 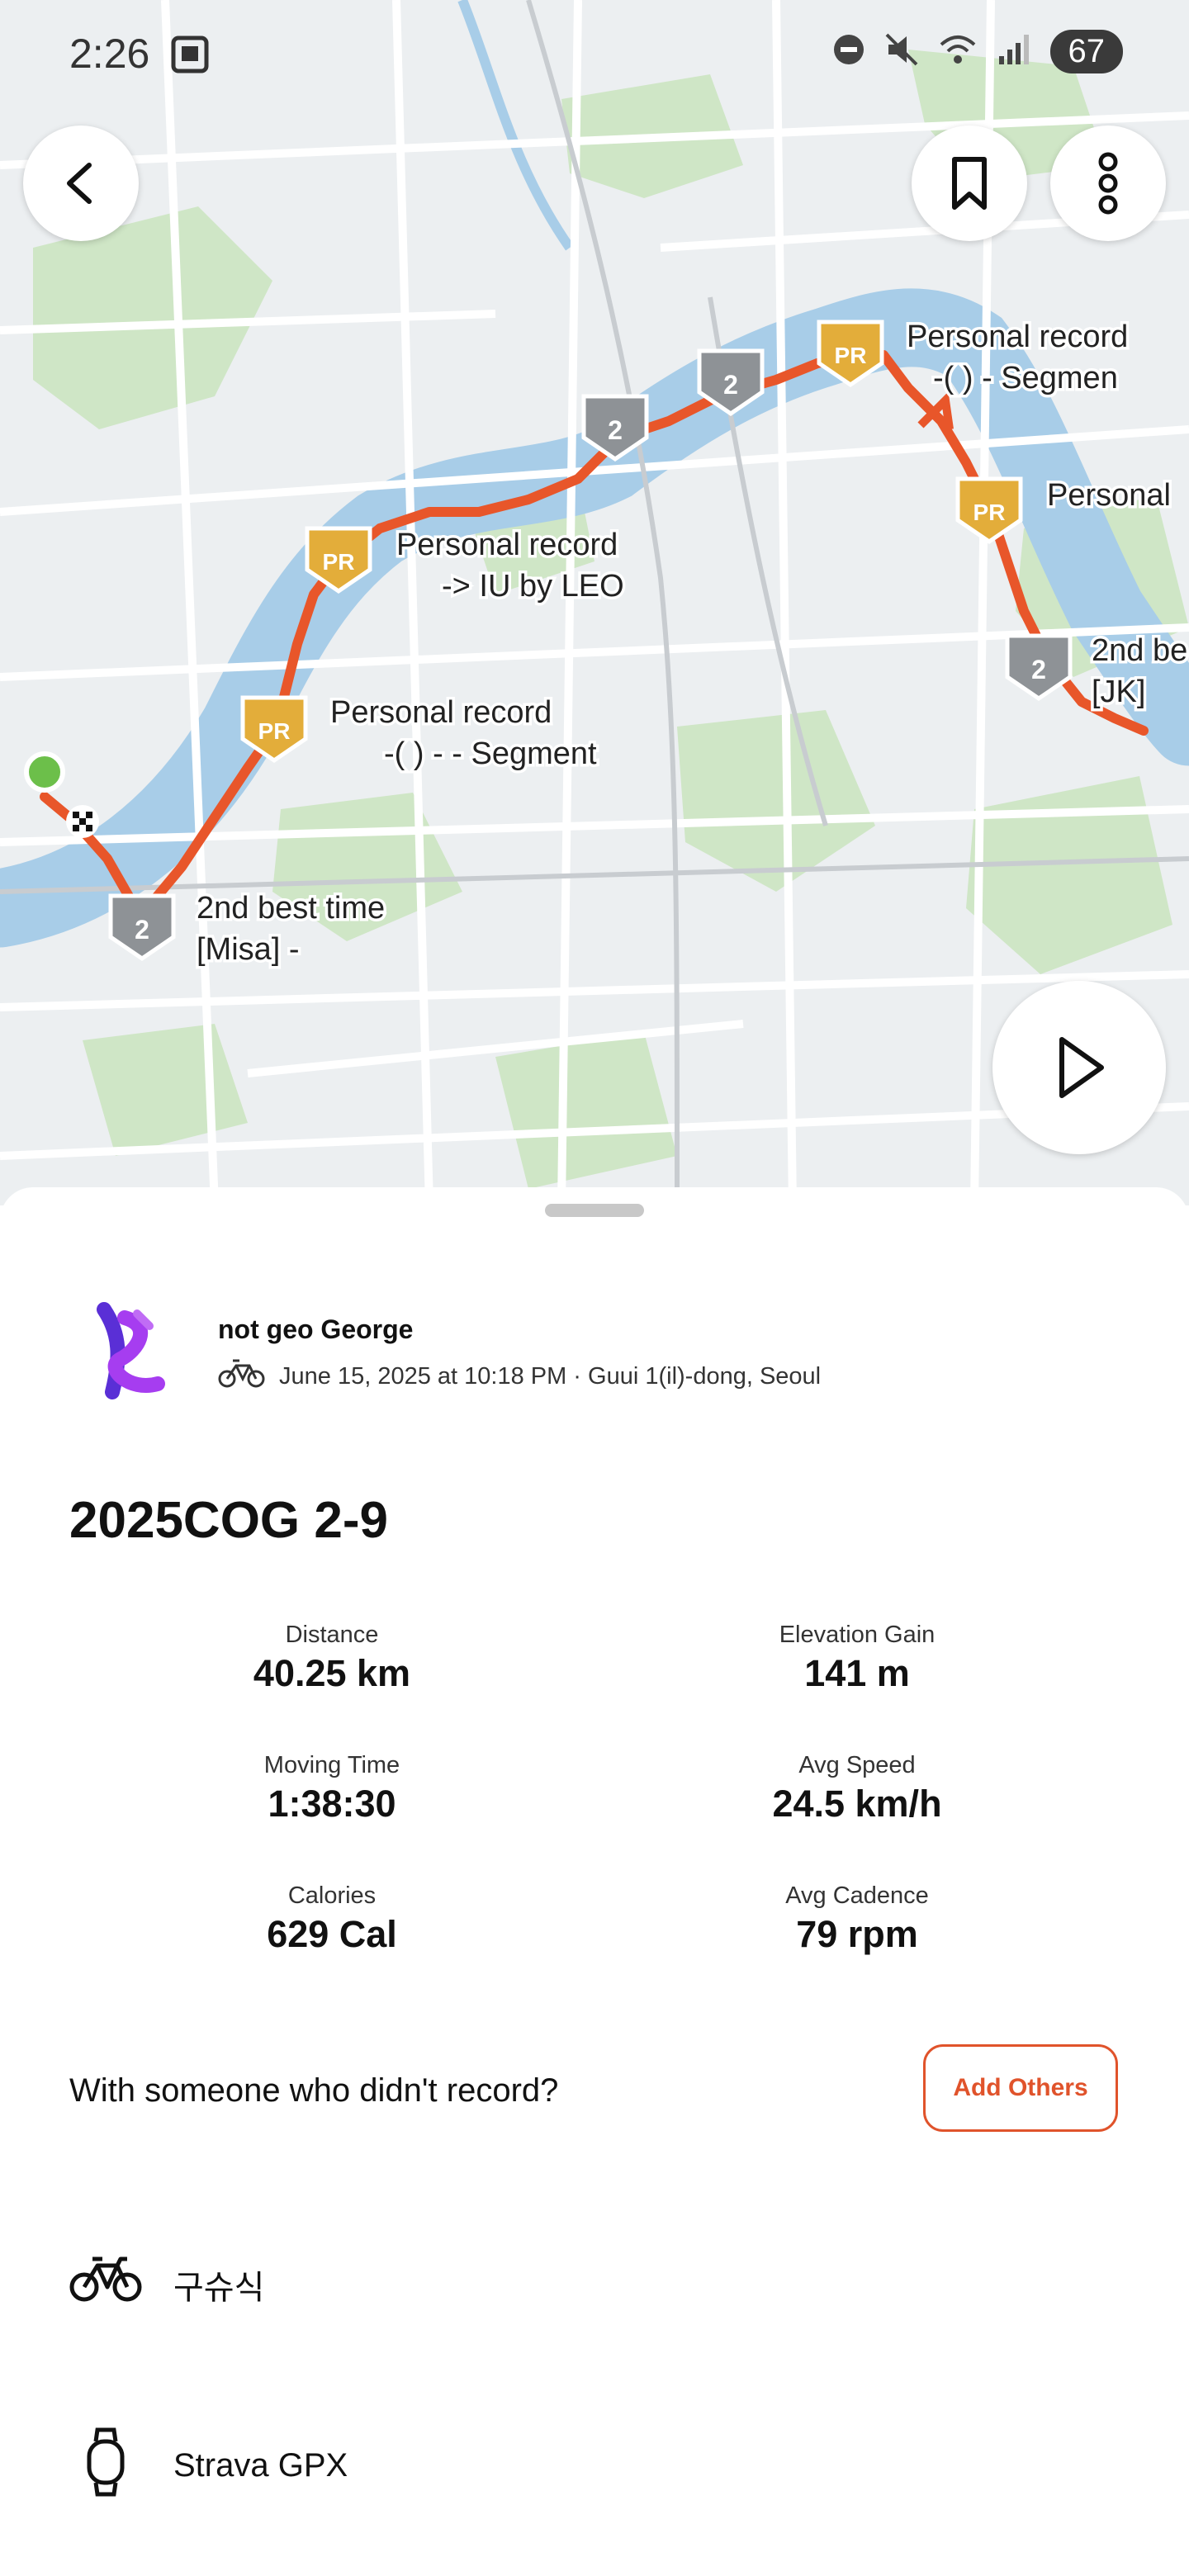 What do you see at coordinates (189, 56) in the screenshot?
I see `screenshot-icon` at bounding box center [189, 56].